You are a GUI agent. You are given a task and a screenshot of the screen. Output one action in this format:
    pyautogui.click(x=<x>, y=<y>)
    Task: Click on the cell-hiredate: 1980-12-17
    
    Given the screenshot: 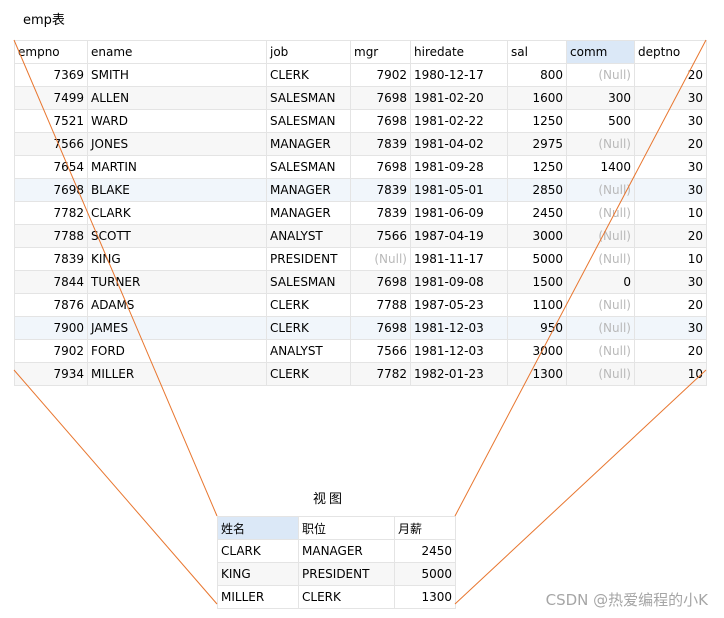 What is the action you would take?
    pyautogui.click(x=459, y=75)
    